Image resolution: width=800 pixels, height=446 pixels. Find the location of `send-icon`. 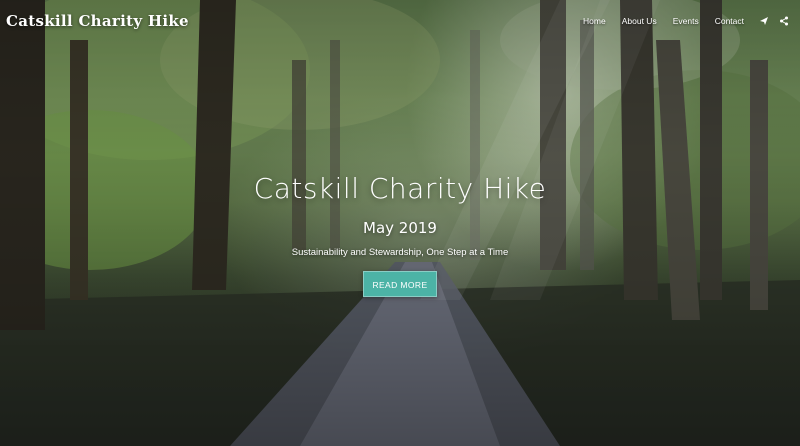

send-icon is located at coordinates (764, 21).